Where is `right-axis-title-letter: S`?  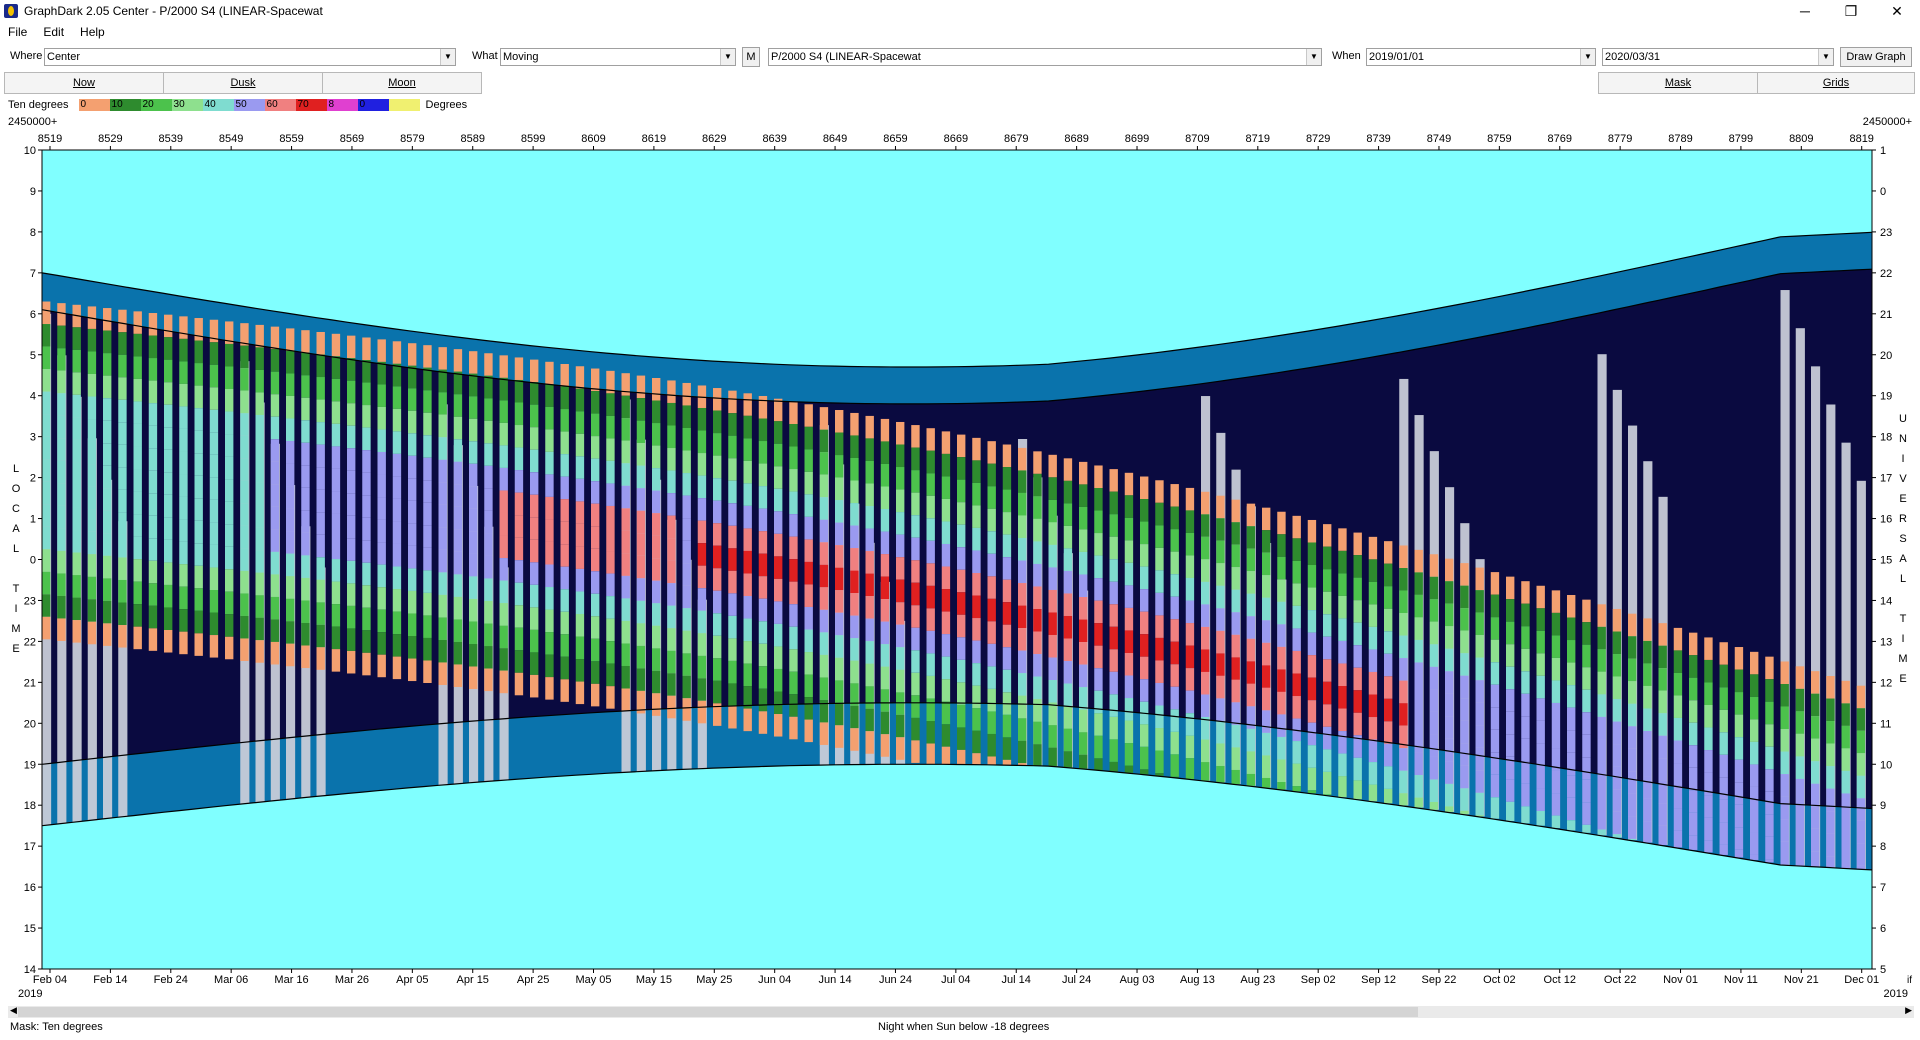
right-axis-title-letter: S is located at coordinates (1902, 539).